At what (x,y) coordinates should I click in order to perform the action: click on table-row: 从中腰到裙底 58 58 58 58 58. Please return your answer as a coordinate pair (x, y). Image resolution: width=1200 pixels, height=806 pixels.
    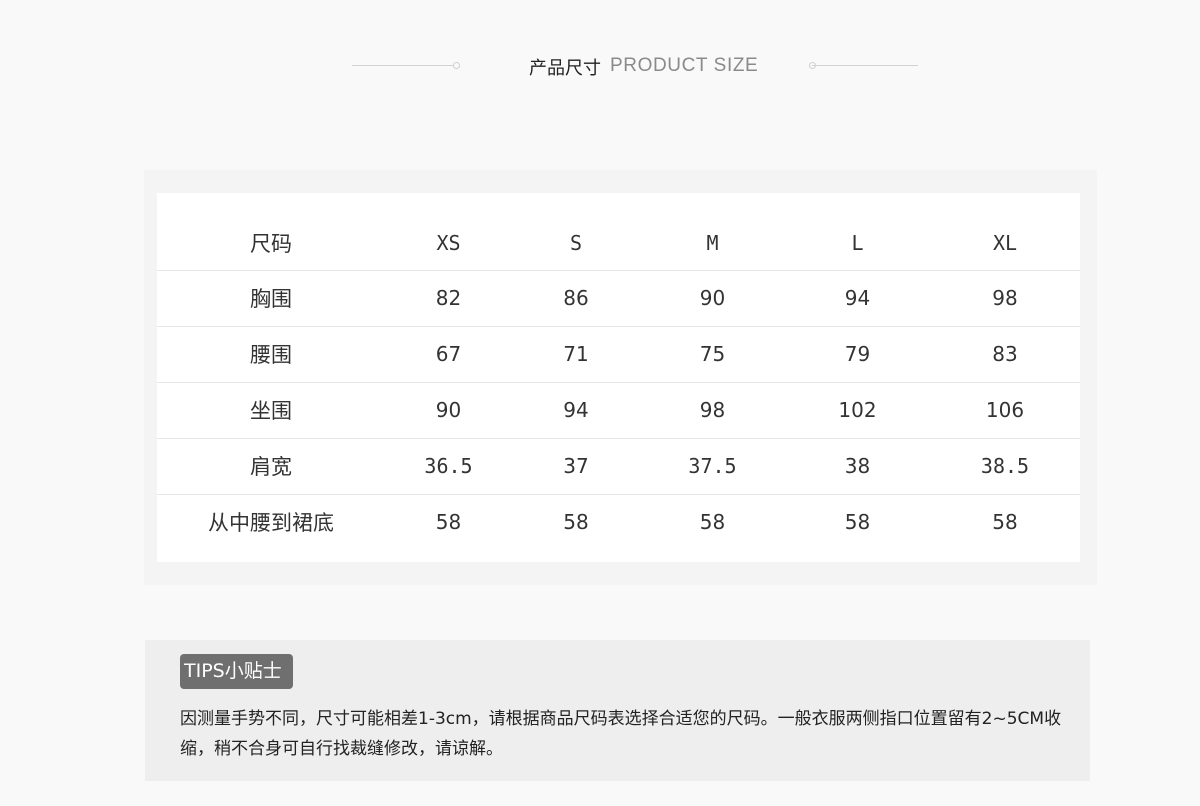
    Looking at the image, I should click on (618, 521).